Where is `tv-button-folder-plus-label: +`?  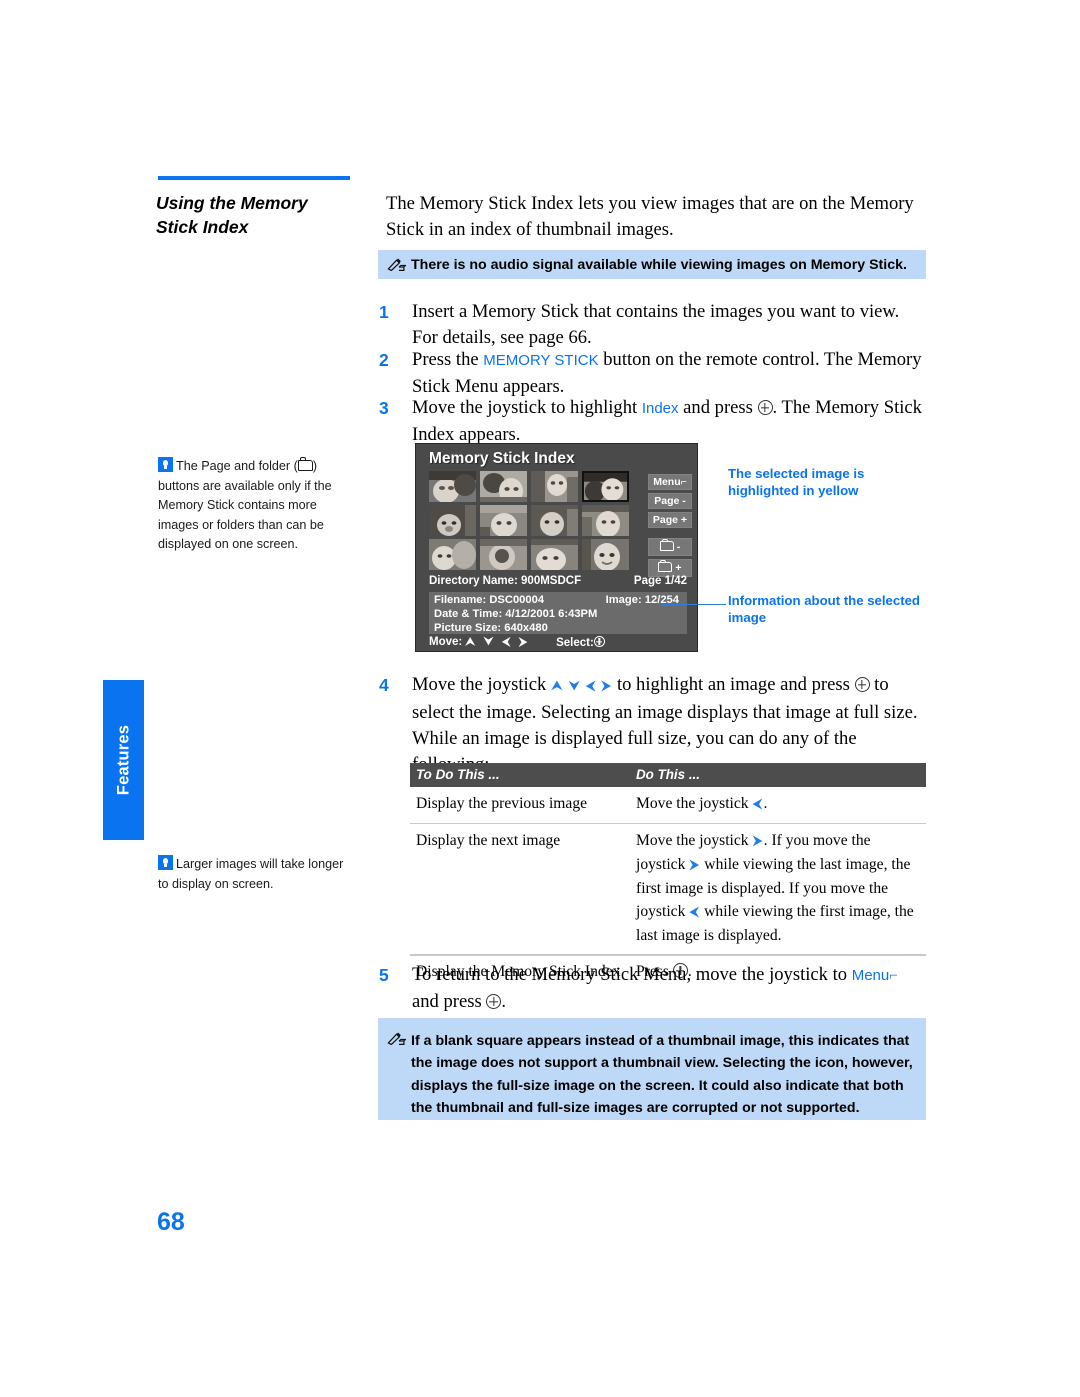
tv-button-folder-plus-label: + is located at coordinates (678, 568).